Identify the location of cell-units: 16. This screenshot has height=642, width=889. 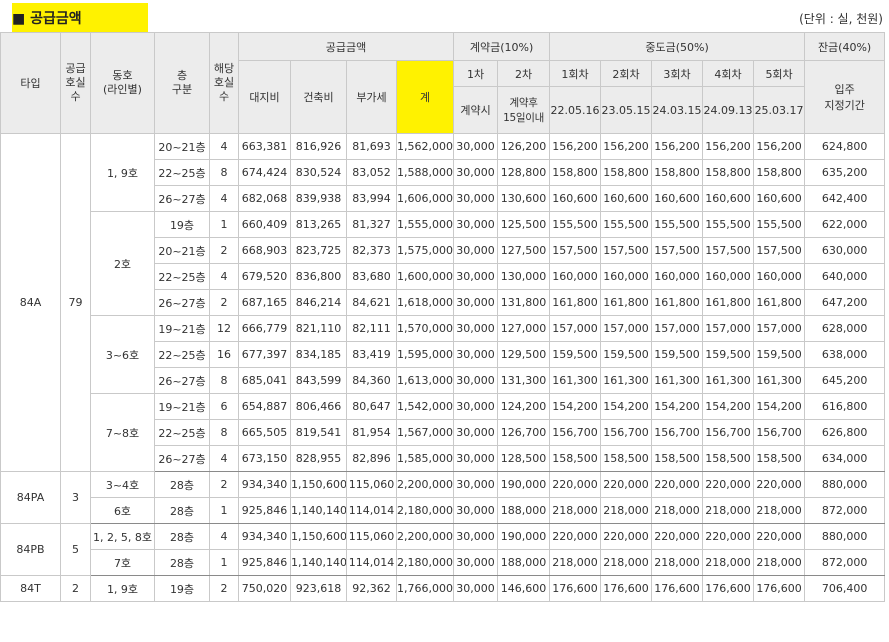
(224, 354).